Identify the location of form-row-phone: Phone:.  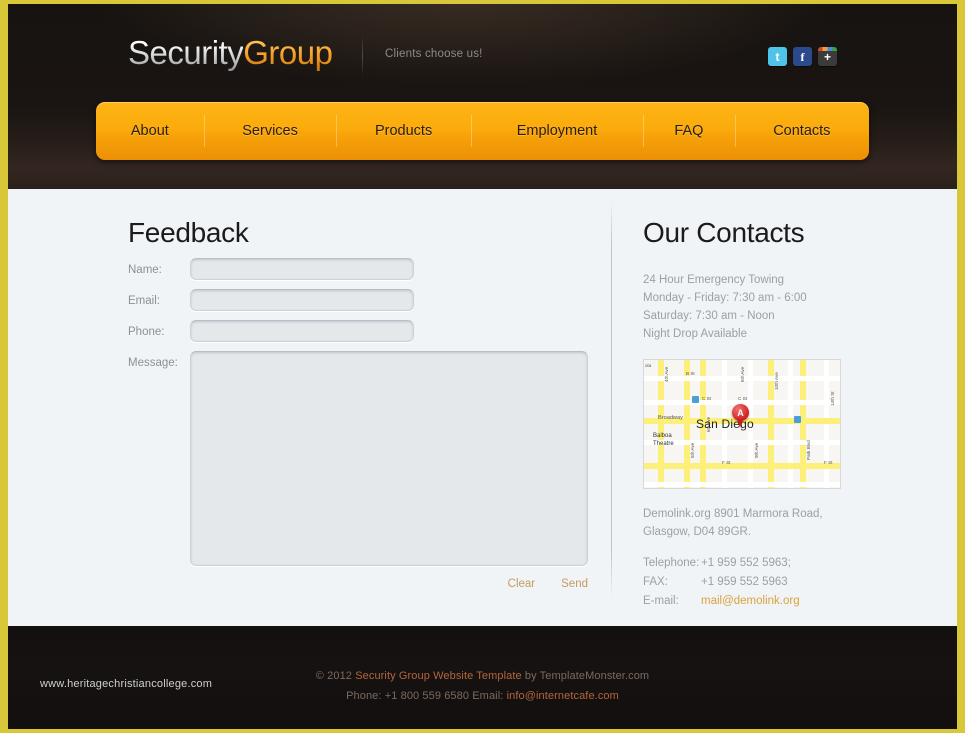
(360, 331).